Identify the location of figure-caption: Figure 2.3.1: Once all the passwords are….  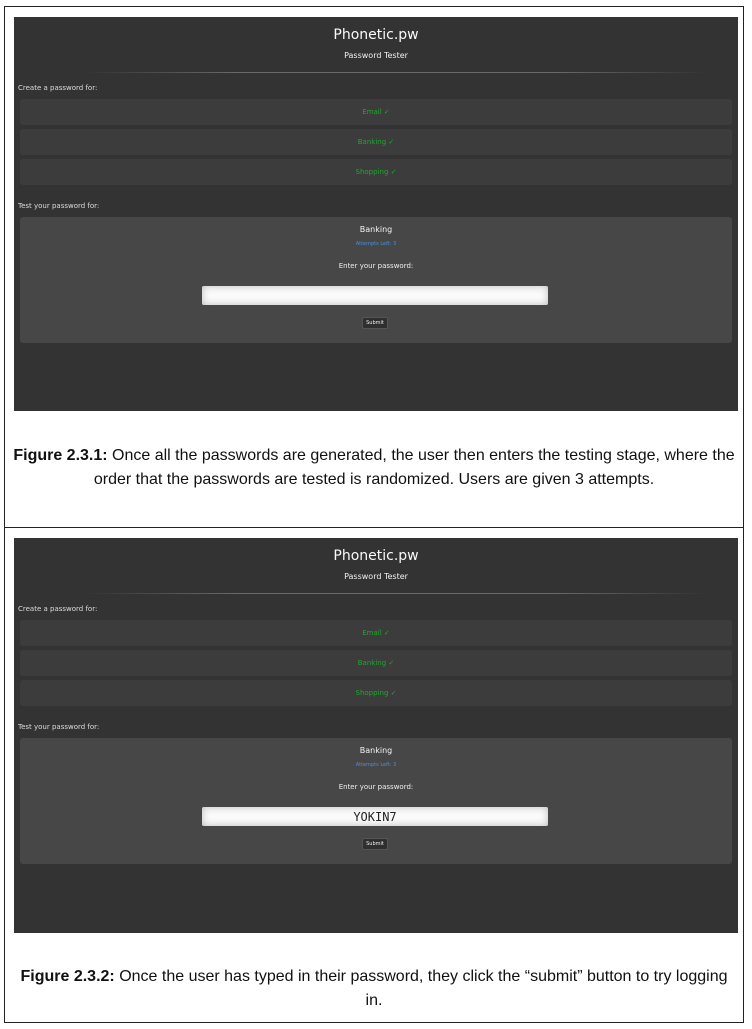
(374, 468).